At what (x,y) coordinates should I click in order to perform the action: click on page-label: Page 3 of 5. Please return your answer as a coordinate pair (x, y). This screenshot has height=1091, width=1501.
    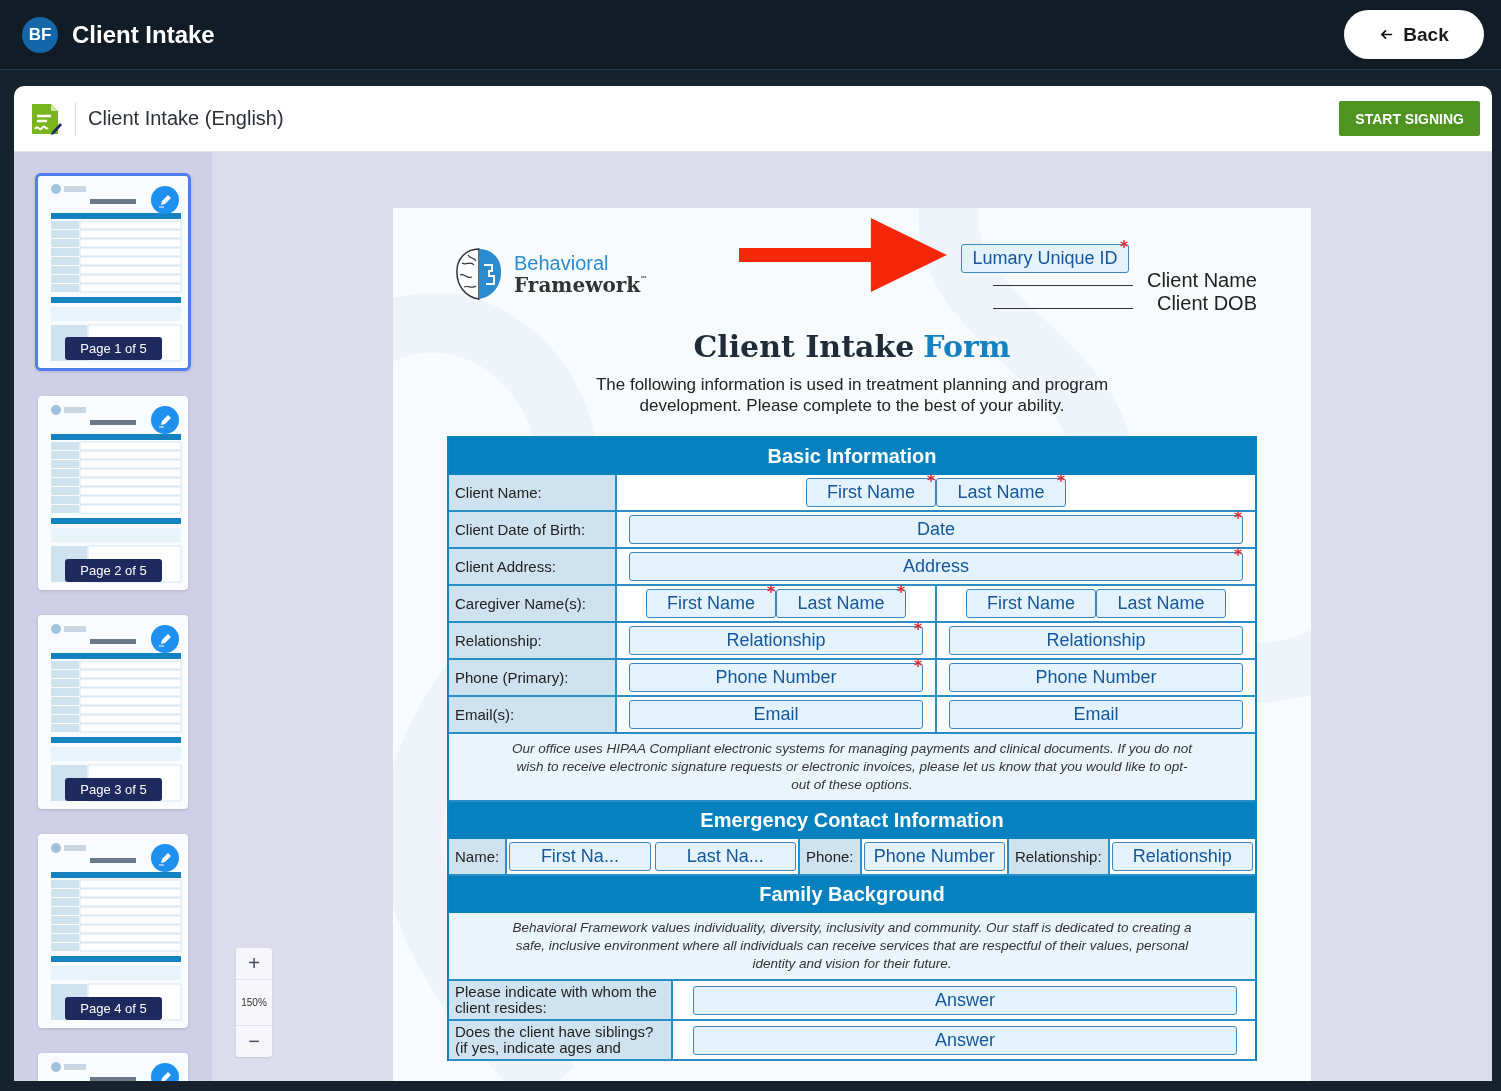
    Looking at the image, I should click on (113, 789).